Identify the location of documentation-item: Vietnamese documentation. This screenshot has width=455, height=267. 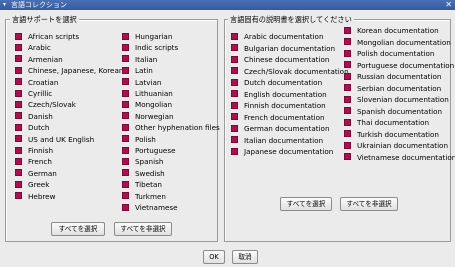
(399, 158).